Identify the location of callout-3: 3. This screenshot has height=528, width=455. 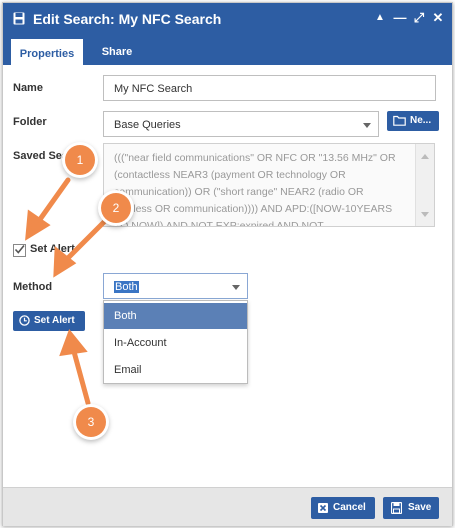
(91, 422).